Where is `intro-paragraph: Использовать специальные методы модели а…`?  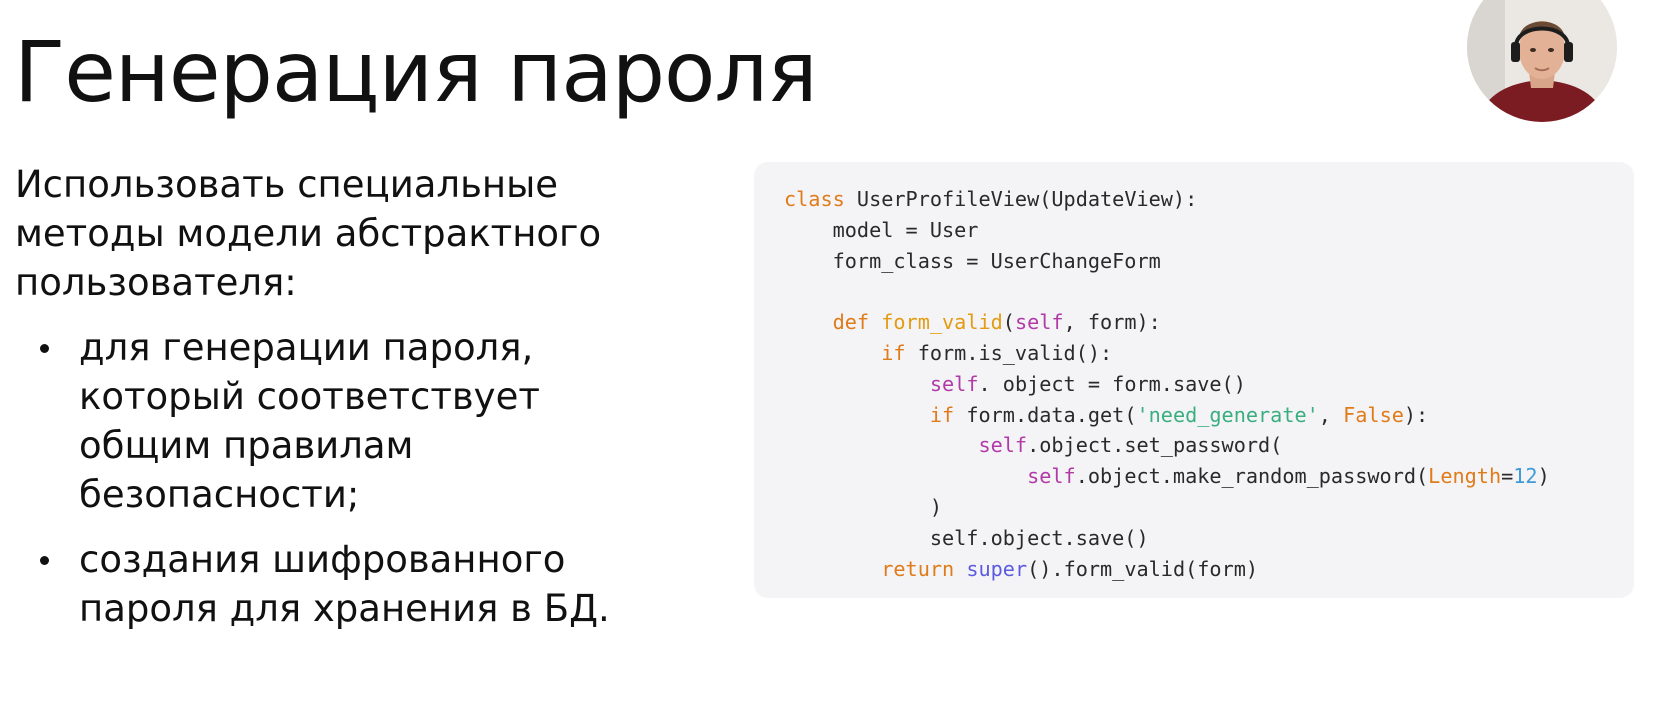
intro-paragraph: Использовать специальные методы модели а… is located at coordinates (360, 233).